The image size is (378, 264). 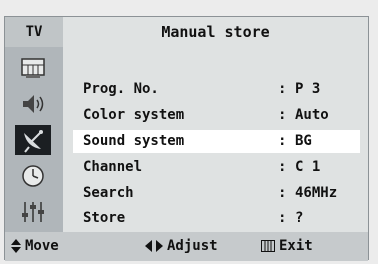 I want to click on equalizer-icon, so click(x=33, y=212).